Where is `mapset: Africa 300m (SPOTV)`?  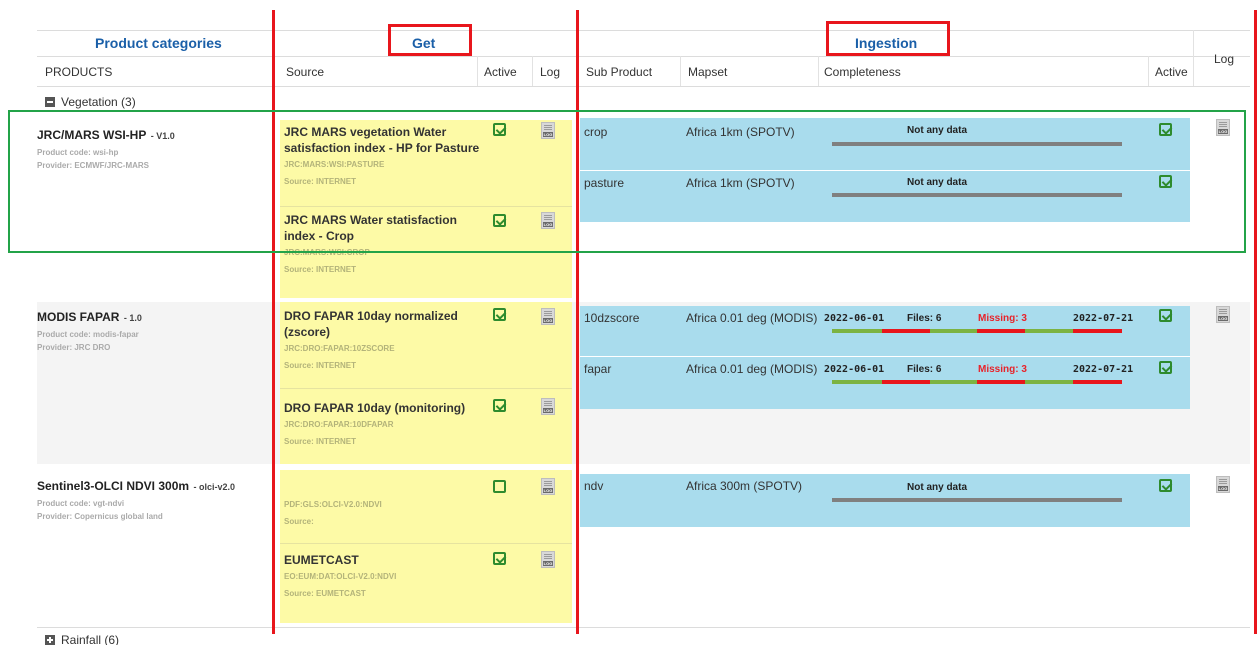 mapset: Africa 300m (SPOTV) is located at coordinates (744, 486).